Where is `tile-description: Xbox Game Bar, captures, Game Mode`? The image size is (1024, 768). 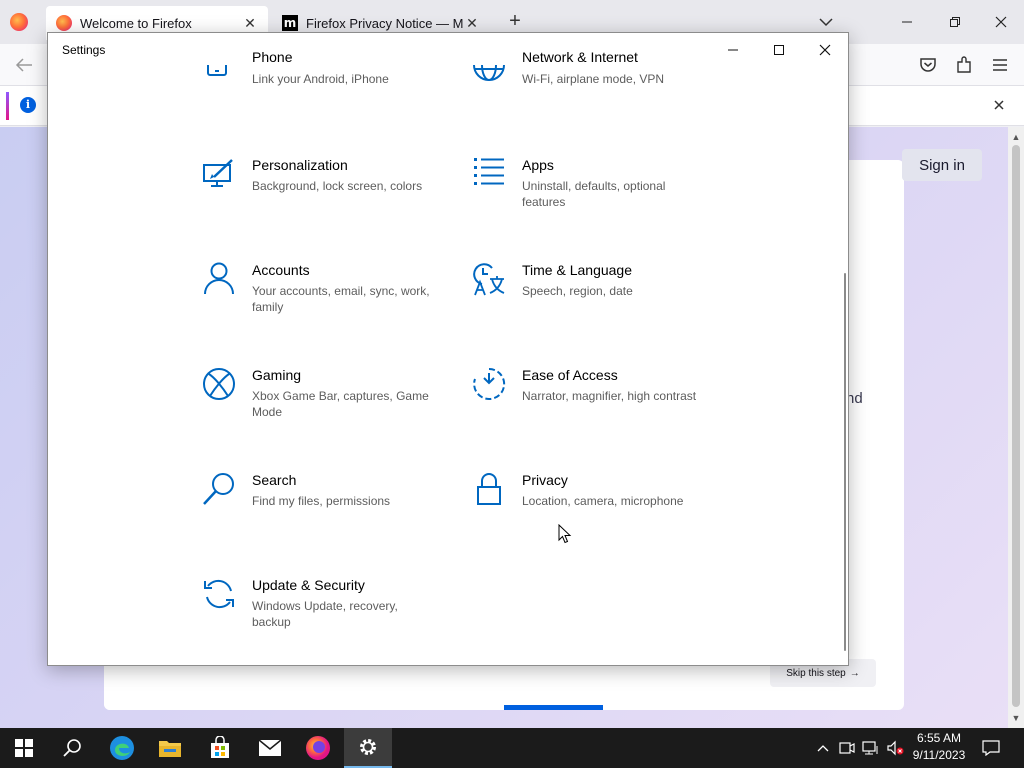
tile-description: Xbox Game Bar, captures, Game Mode is located at coordinates (340, 404).